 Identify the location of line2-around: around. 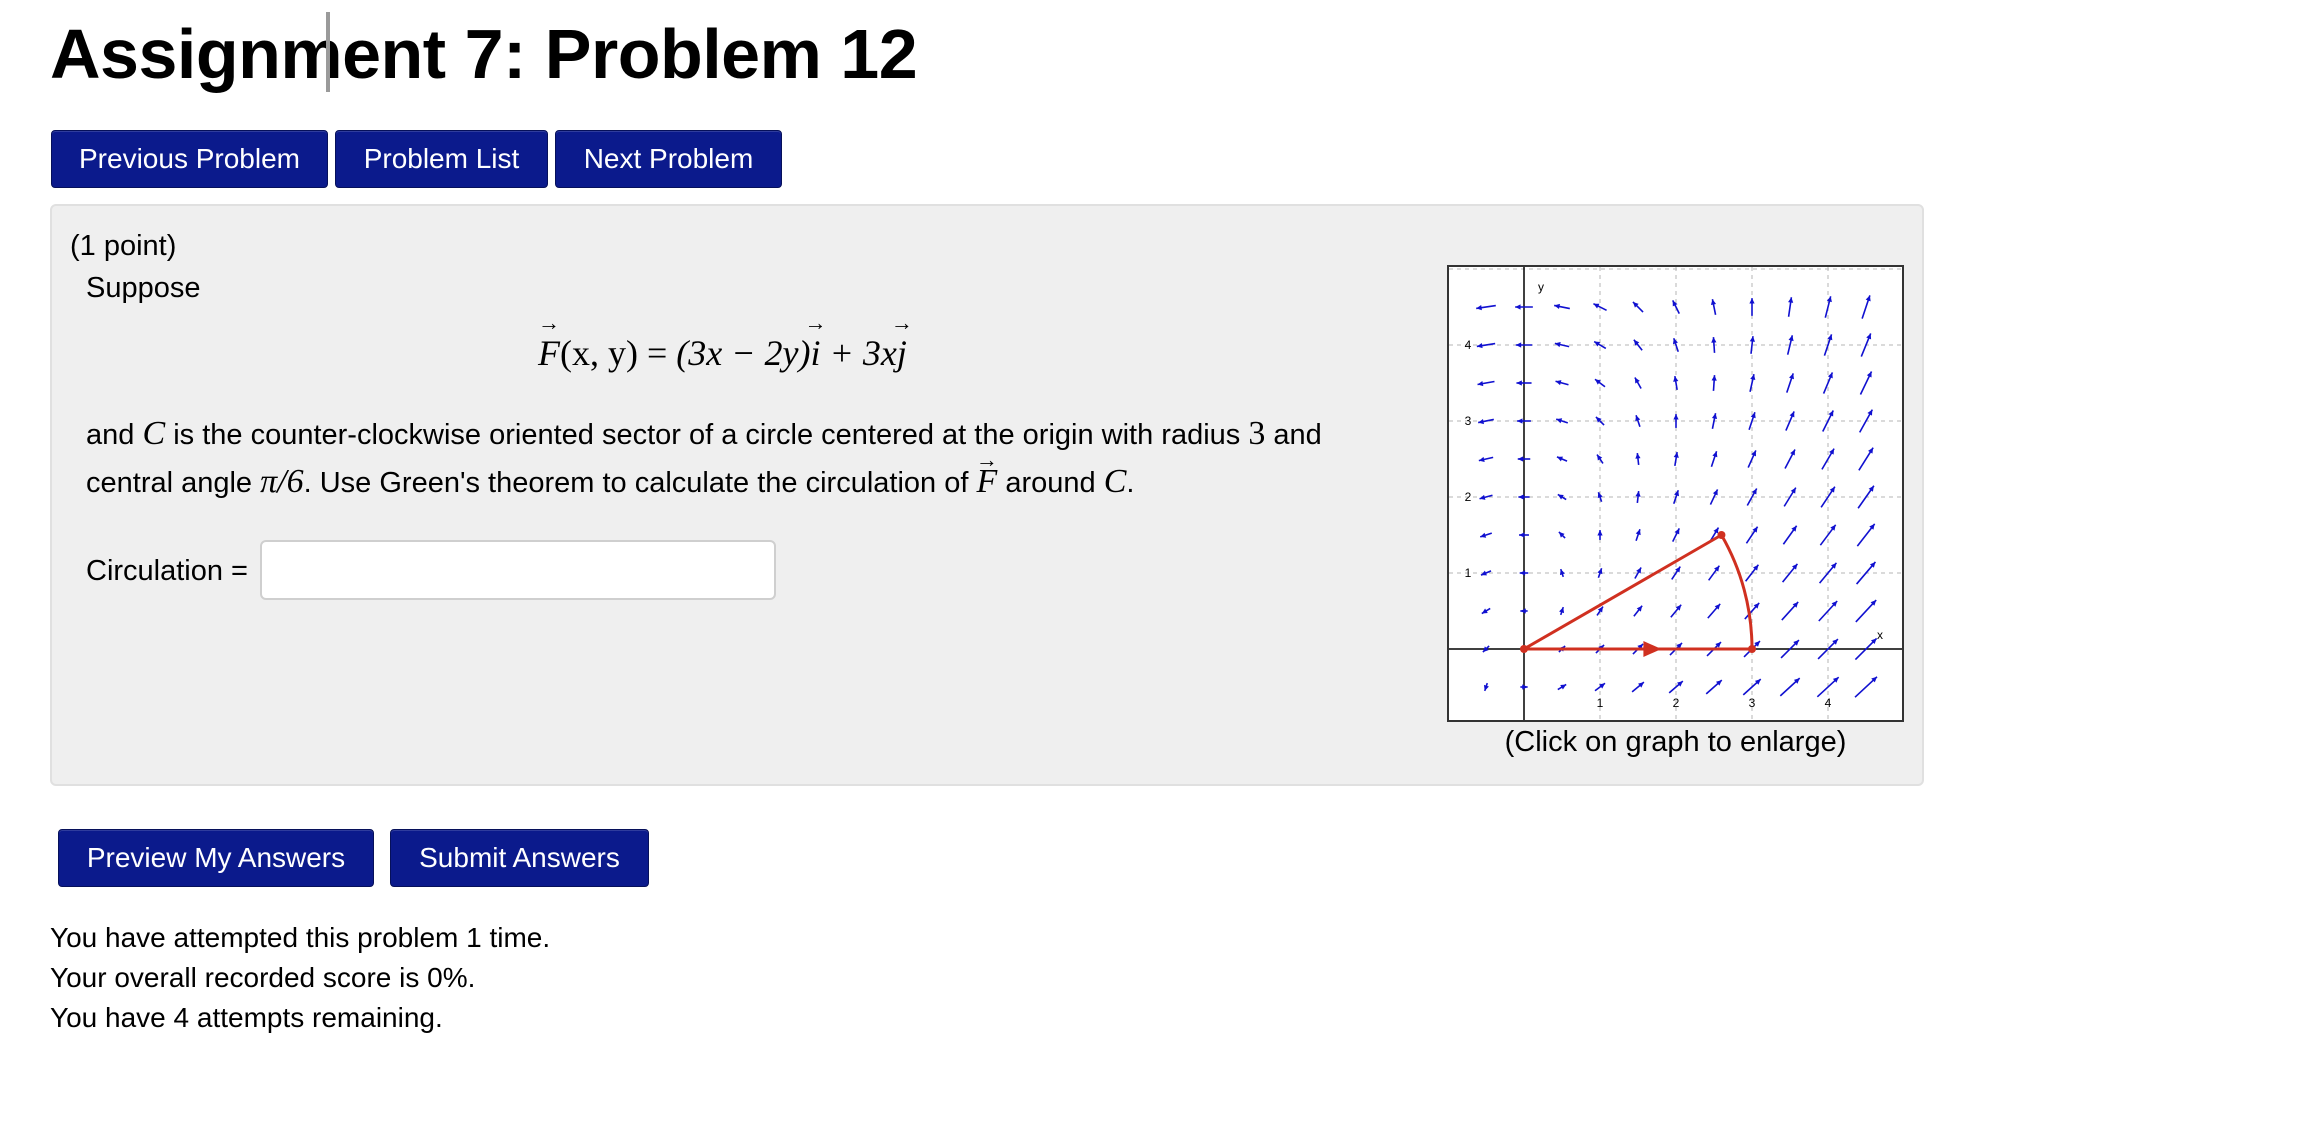
(1050, 483).